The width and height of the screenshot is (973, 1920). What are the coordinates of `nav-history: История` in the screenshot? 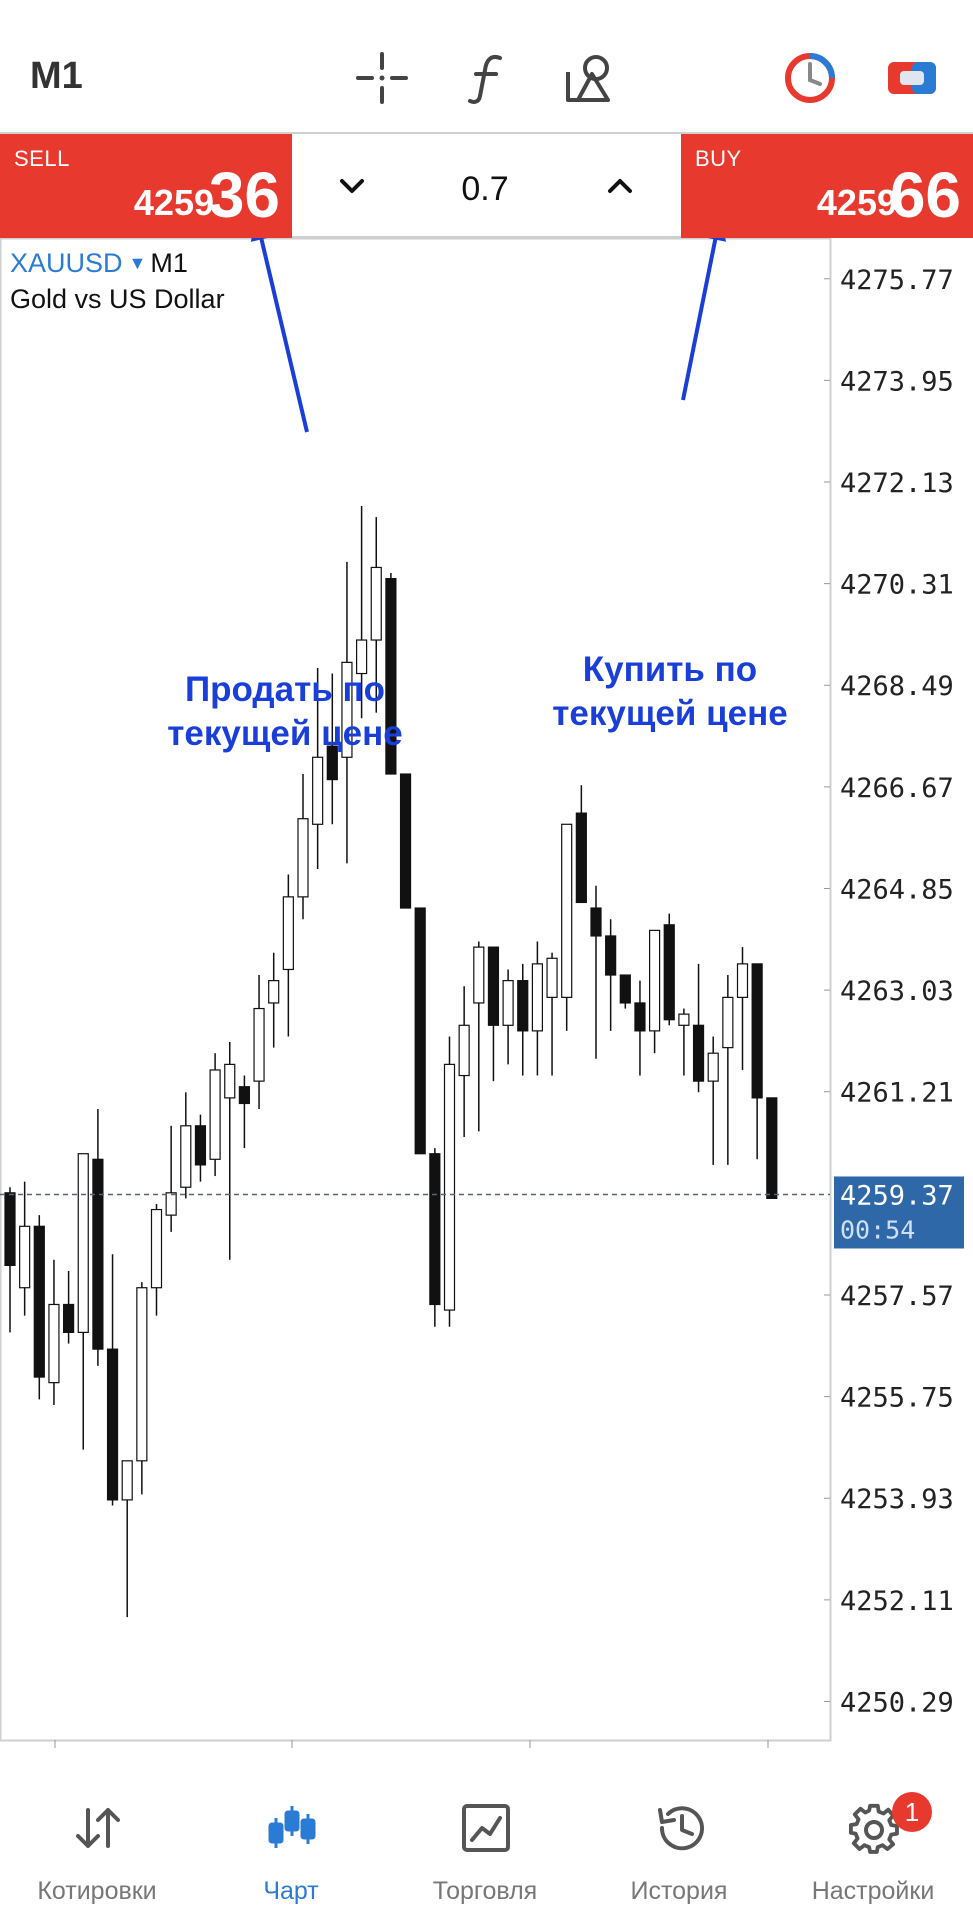 It's located at (679, 1850).